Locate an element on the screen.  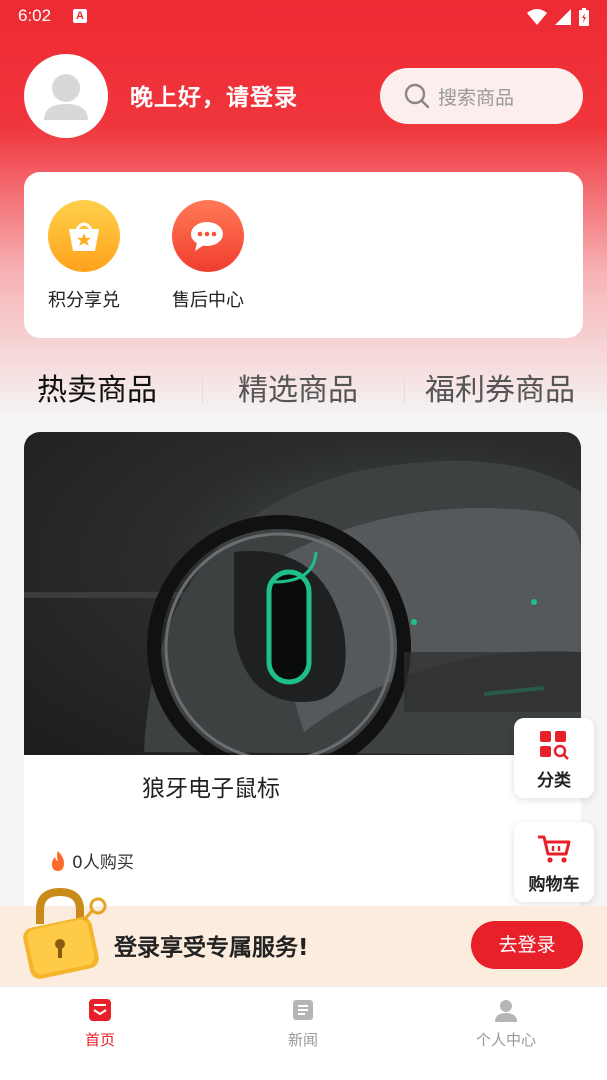
nav-label: 首页 is located at coordinates (99, 1040).